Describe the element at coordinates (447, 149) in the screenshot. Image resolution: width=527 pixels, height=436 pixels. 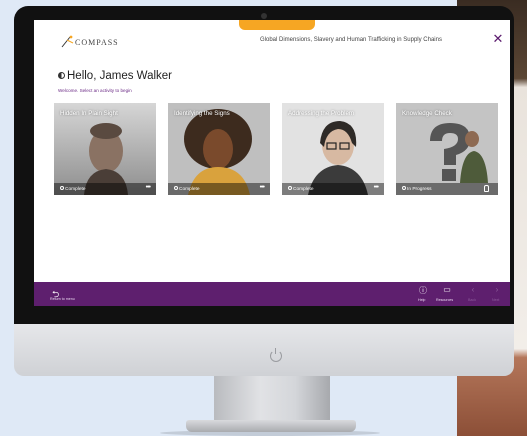
I see `activity-card-knowledge-check: Knowledge Check In Progress` at that location.